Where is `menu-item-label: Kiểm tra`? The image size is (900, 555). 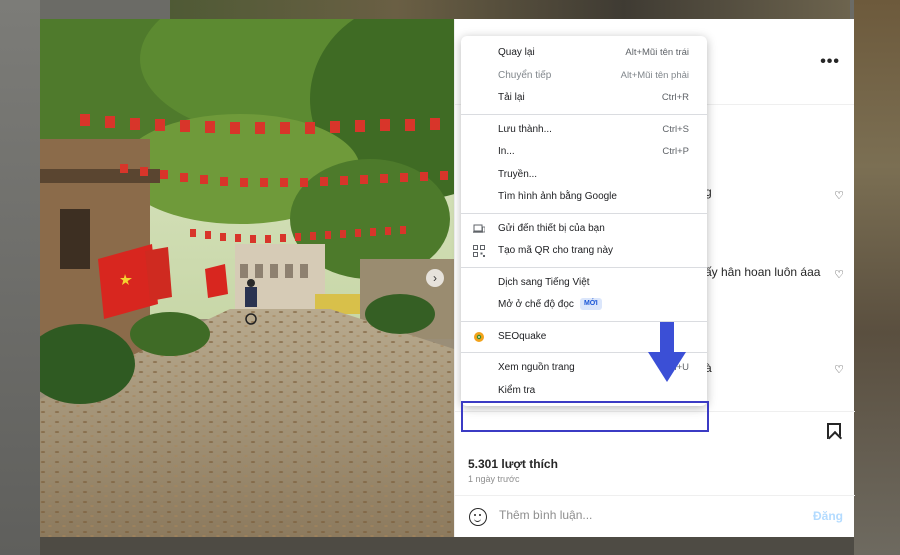
menu-item-label: Kiểm tra is located at coordinates (517, 390).